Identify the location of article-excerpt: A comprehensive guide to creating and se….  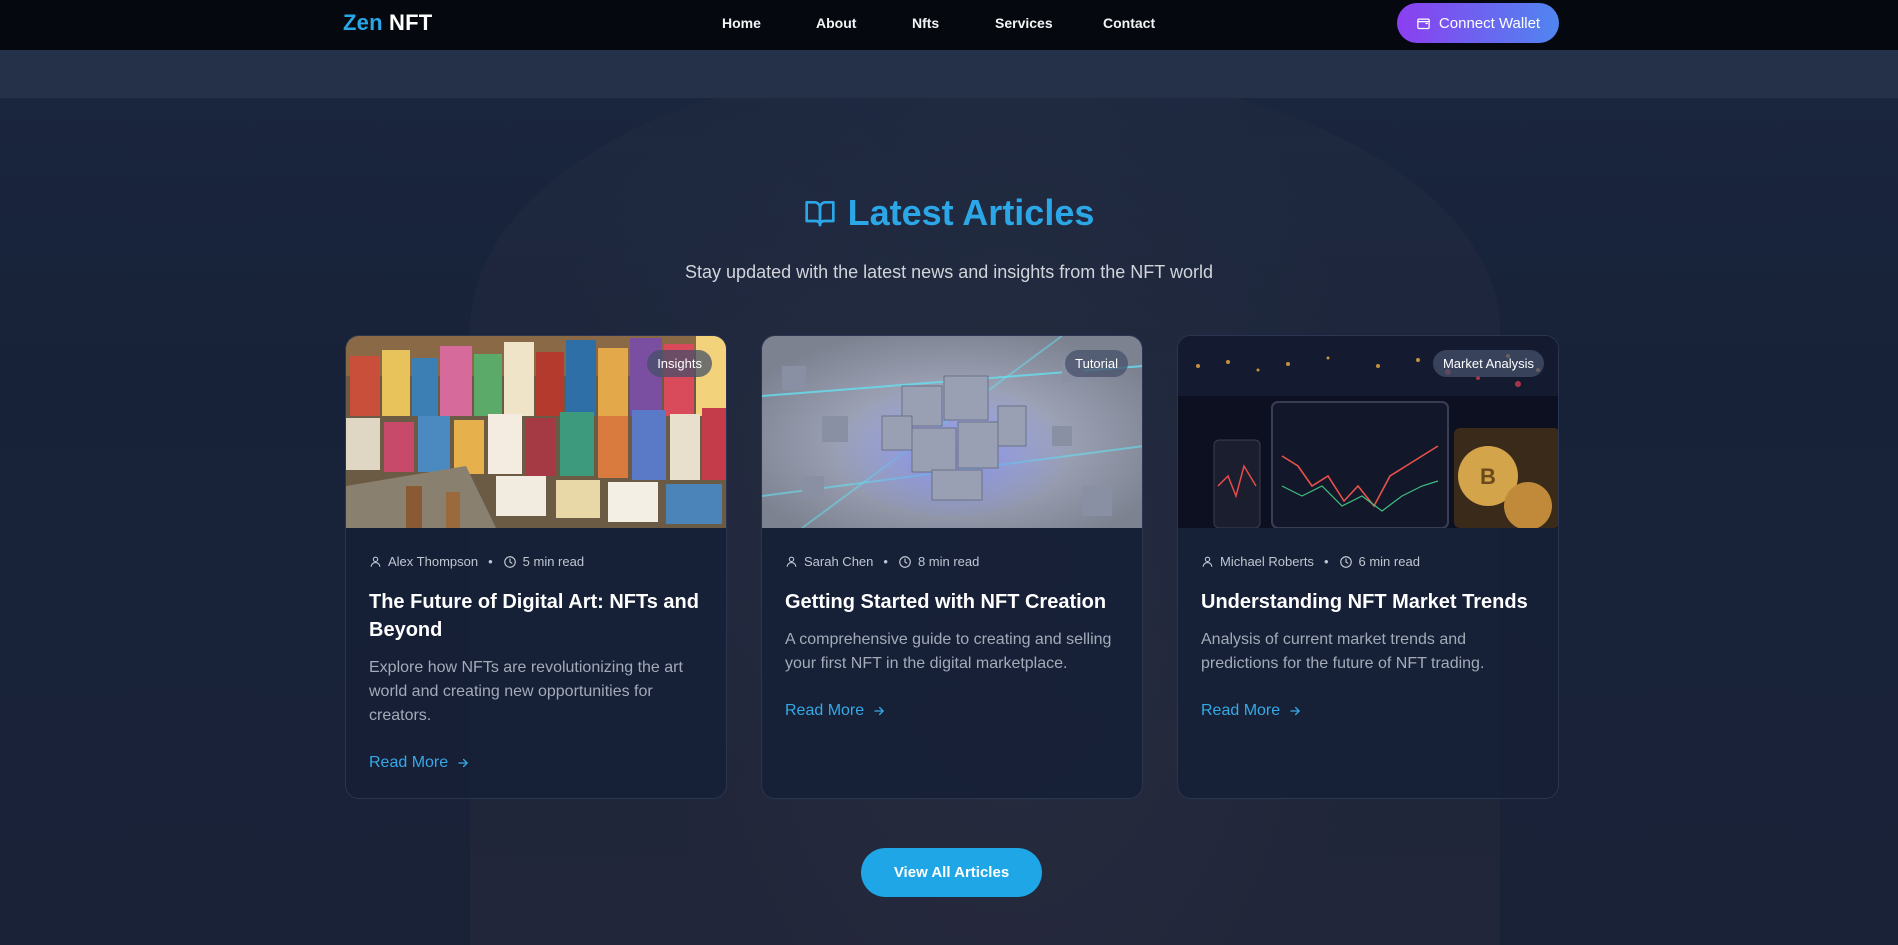
(948, 651).